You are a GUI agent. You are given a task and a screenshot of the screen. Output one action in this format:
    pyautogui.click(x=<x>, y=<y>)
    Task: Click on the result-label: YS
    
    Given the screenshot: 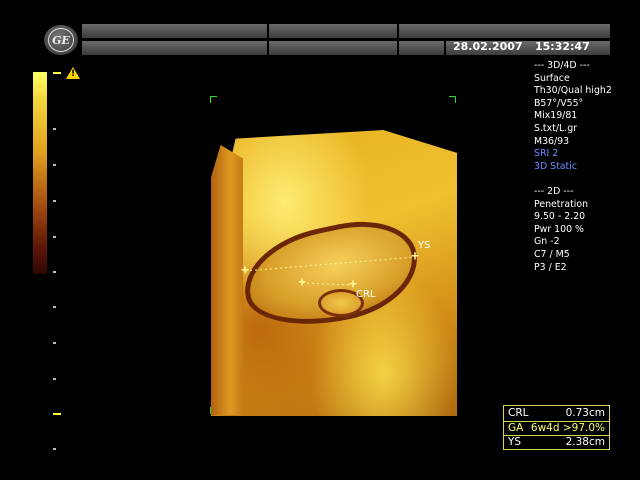 What is the action you would take?
    pyautogui.click(x=515, y=442)
    